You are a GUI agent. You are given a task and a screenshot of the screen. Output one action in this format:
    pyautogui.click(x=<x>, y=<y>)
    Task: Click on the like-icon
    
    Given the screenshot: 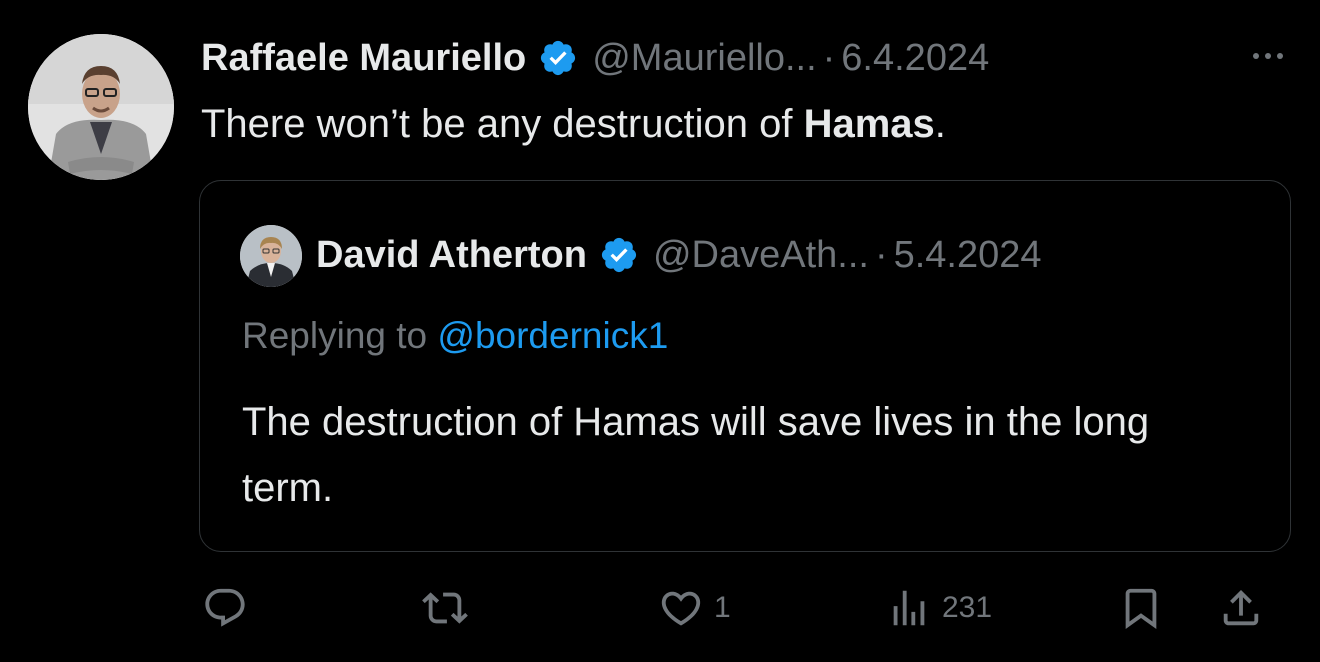 What is the action you would take?
    pyautogui.click(x=681, y=608)
    